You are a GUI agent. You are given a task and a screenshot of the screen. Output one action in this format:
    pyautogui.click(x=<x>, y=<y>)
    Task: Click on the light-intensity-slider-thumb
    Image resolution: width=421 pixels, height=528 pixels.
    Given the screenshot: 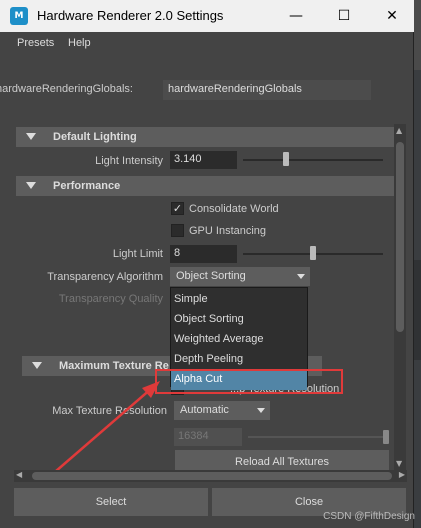 What is the action you would take?
    pyautogui.click(x=286, y=159)
    